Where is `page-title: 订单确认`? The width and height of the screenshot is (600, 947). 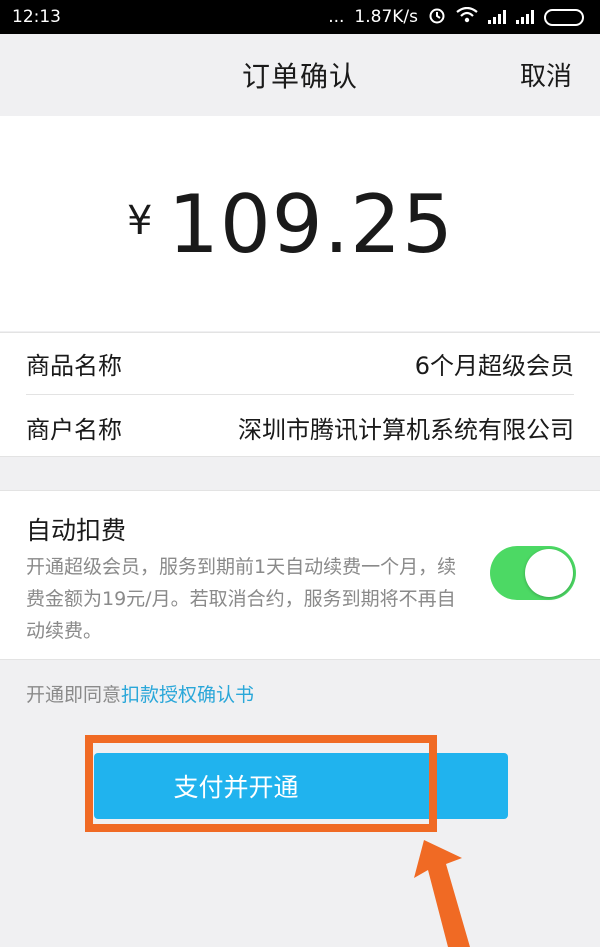 page-title: 订单确认 is located at coordinates (299, 76).